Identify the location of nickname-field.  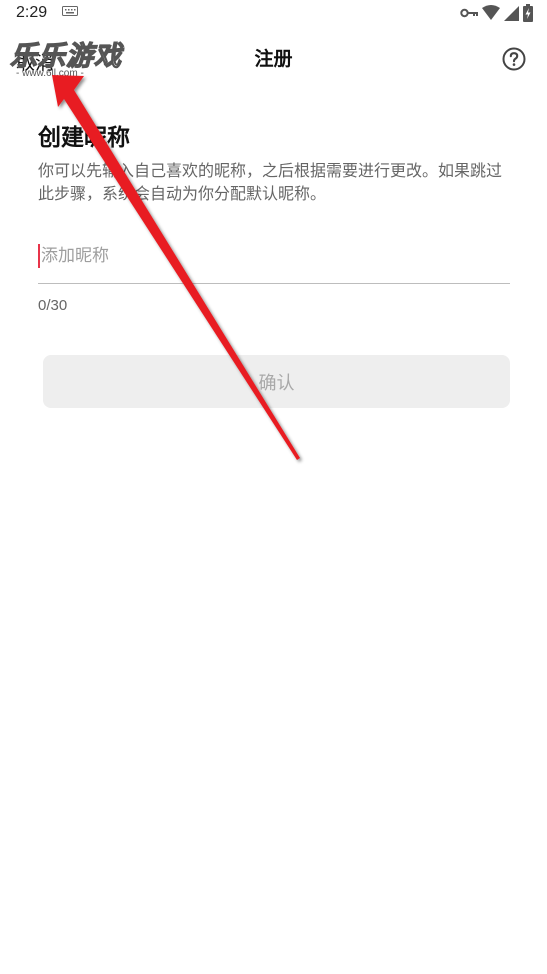
(274, 262).